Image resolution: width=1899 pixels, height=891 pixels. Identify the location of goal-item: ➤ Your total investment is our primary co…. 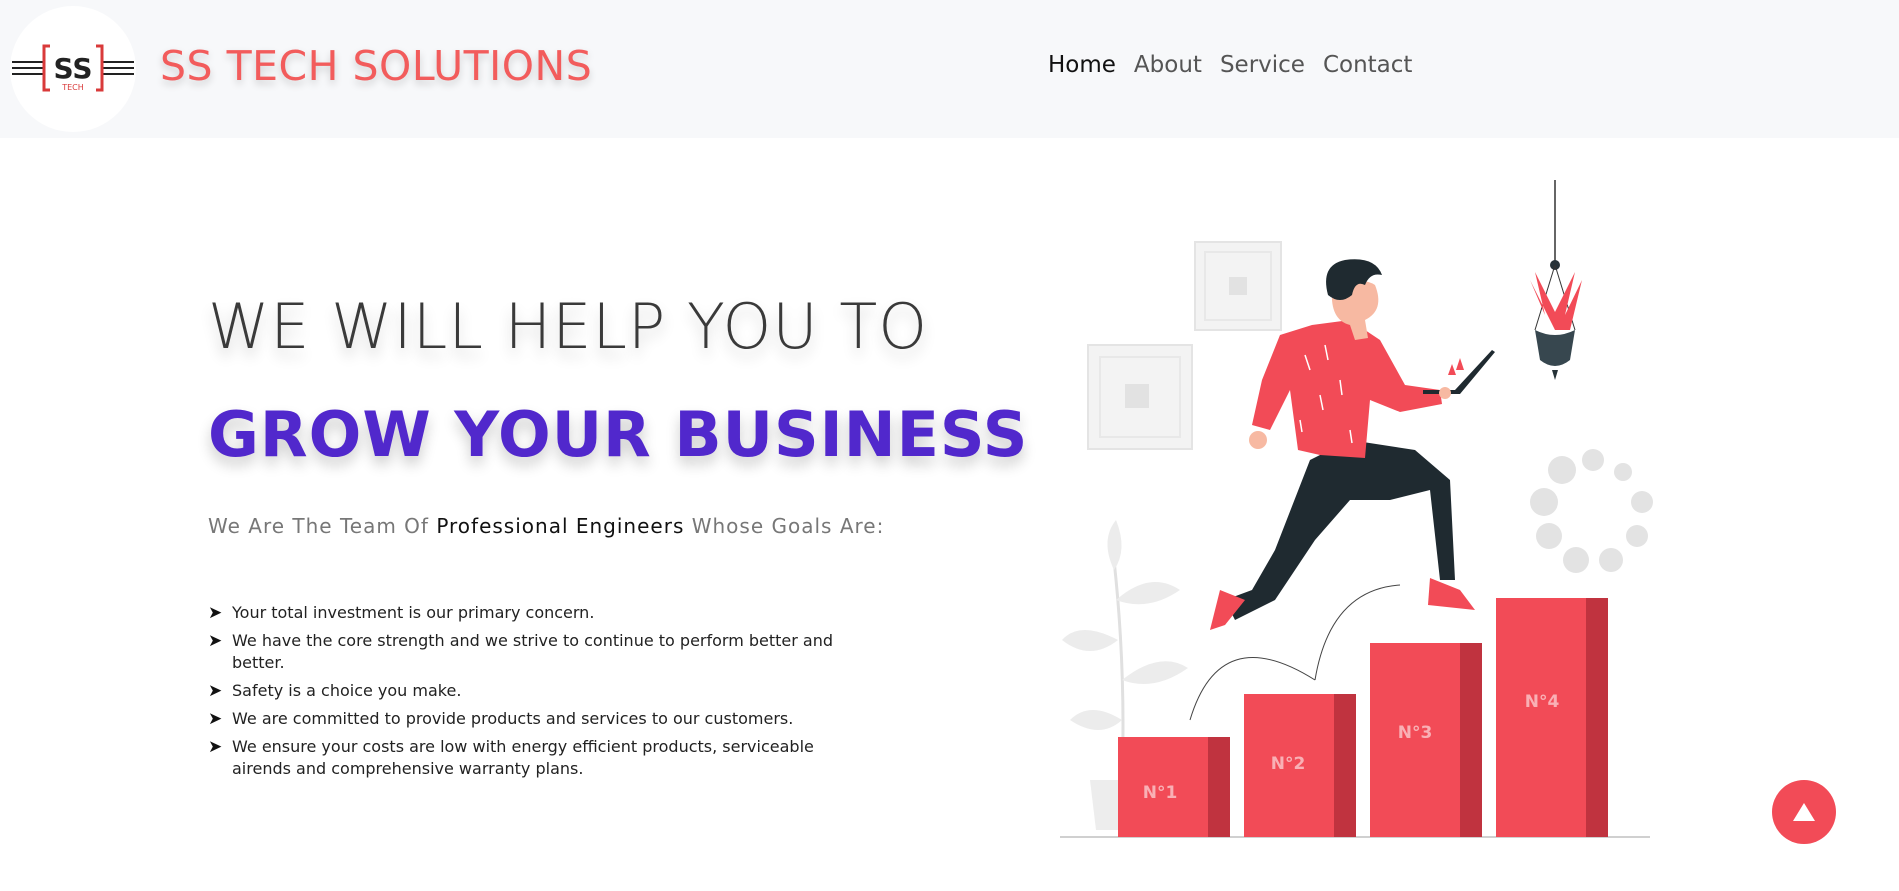
(538, 613).